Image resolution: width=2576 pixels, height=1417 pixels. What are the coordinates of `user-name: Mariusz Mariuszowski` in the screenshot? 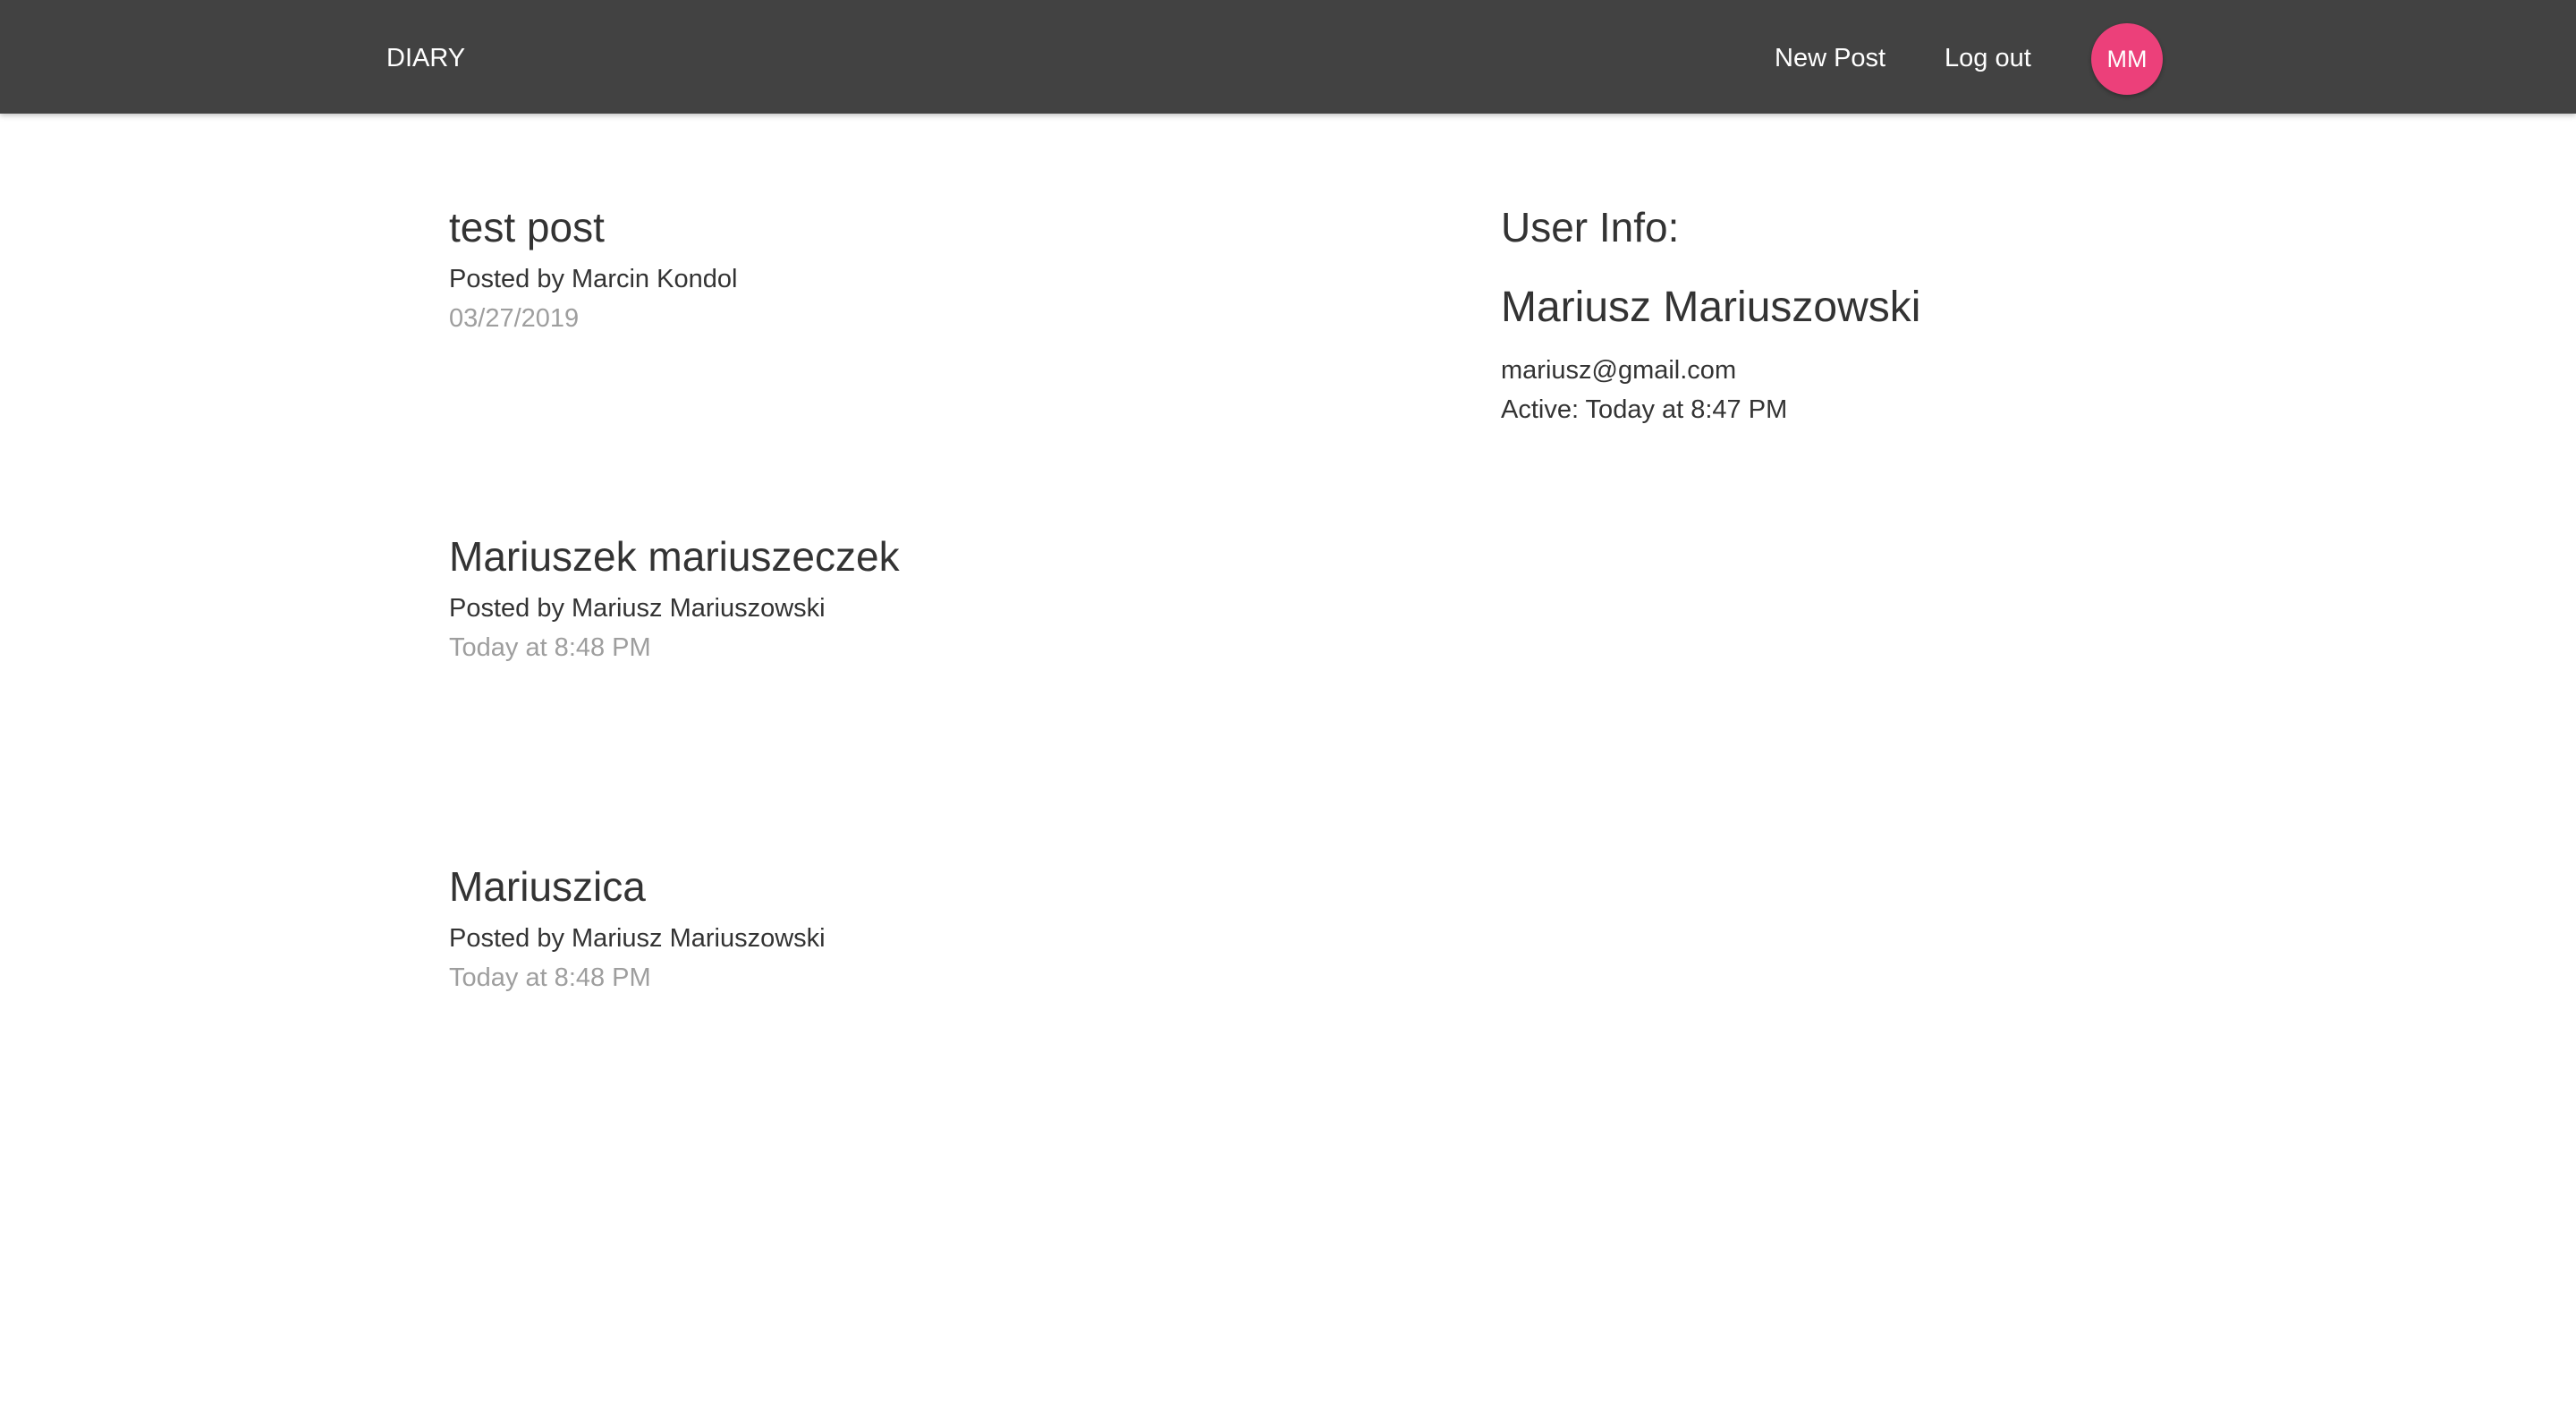 It's located at (1711, 307).